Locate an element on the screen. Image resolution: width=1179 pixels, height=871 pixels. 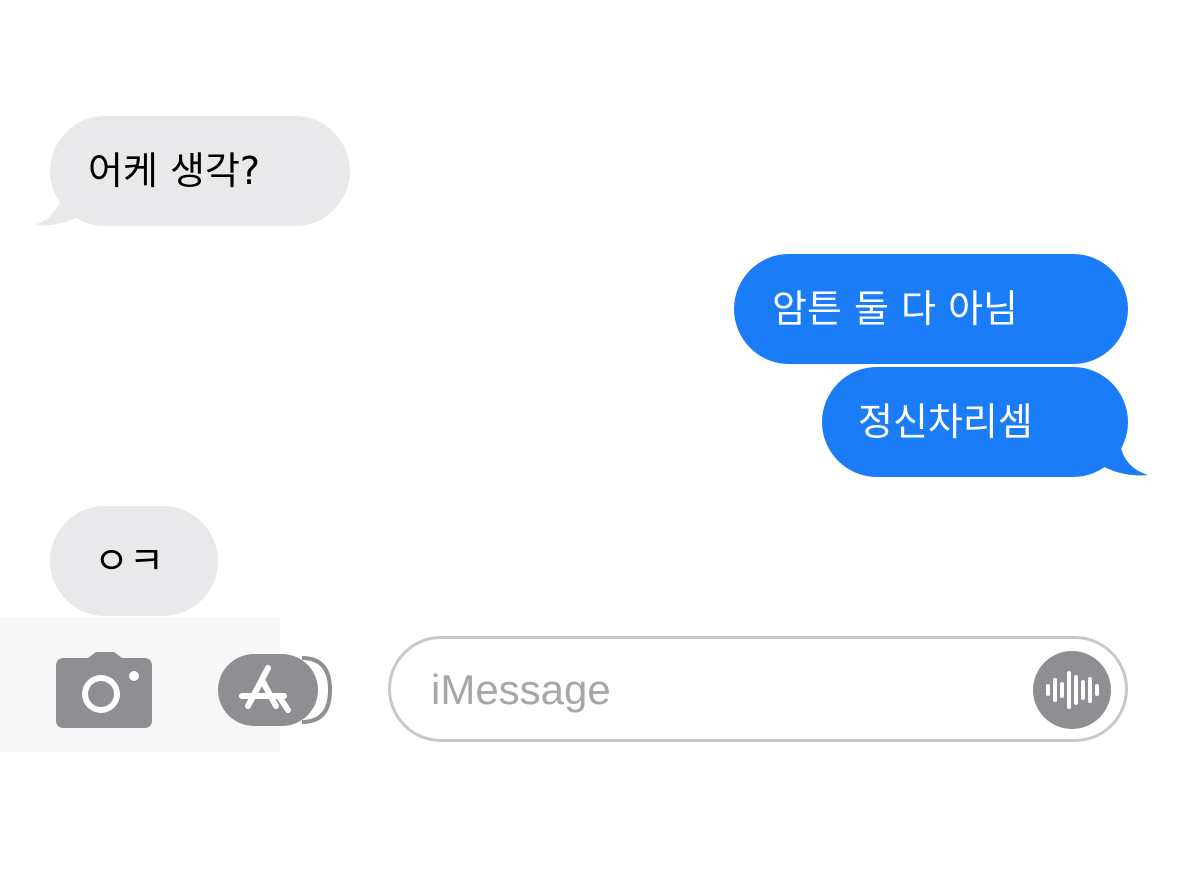
message-input is located at coordinates (721, 690).